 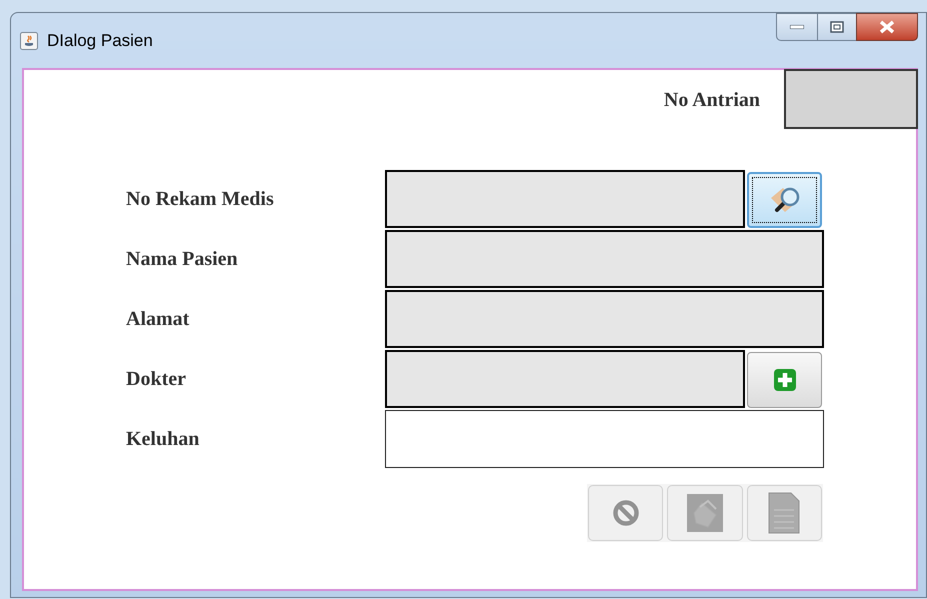 I want to click on window-title: DIalog Pasien, so click(x=100, y=41).